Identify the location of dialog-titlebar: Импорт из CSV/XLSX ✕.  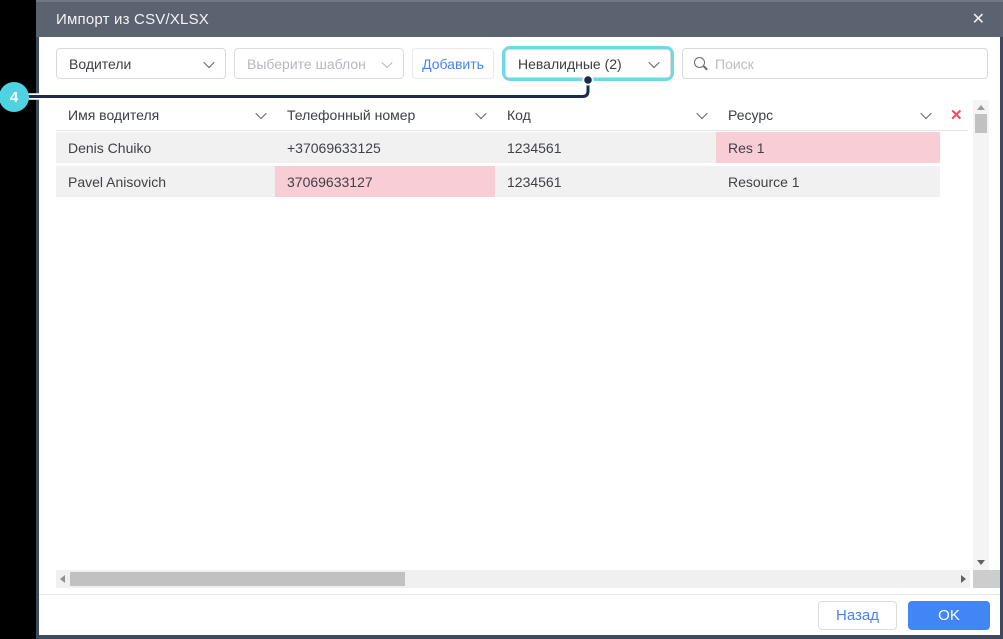
(519, 18).